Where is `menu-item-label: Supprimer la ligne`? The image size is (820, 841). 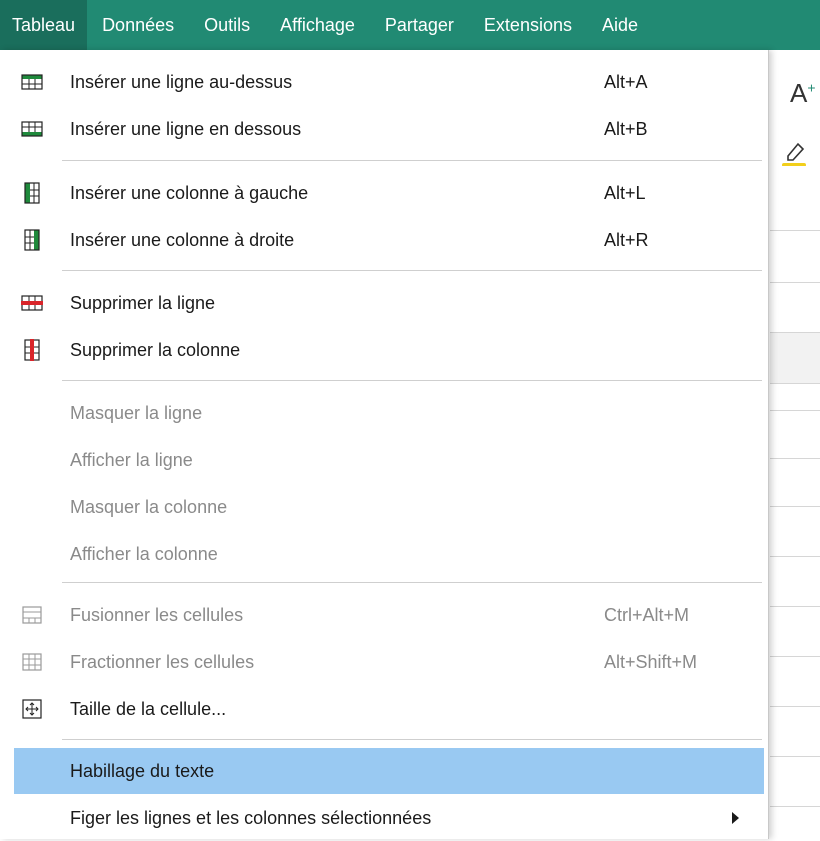
menu-item-label: Supprimer la ligne is located at coordinates (143, 302).